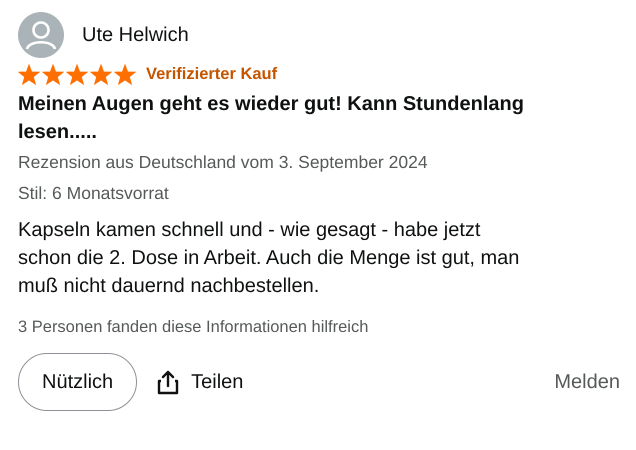  What do you see at coordinates (168, 382) in the screenshot?
I see `share-icon` at bounding box center [168, 382].